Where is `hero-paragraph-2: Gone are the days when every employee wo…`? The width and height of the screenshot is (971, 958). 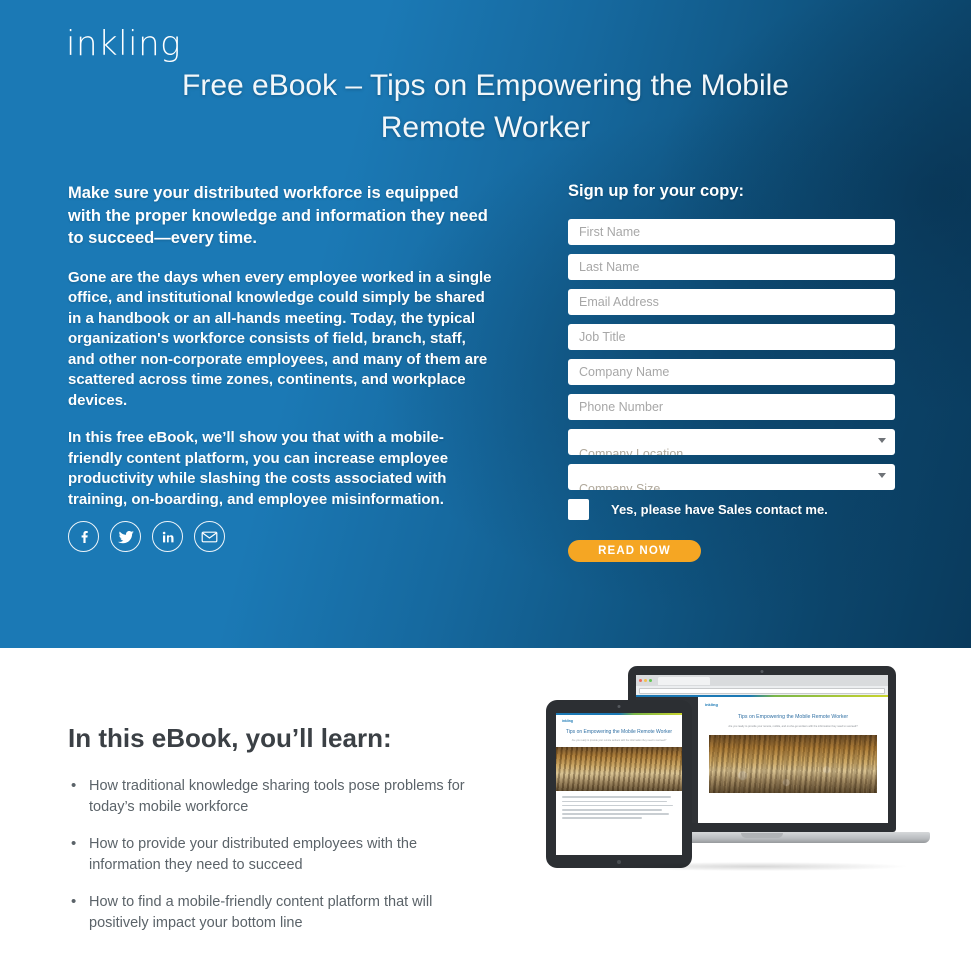 hero-paragraph-2: Gone are the days when every employee wo… is located at coordinates (280, 338).